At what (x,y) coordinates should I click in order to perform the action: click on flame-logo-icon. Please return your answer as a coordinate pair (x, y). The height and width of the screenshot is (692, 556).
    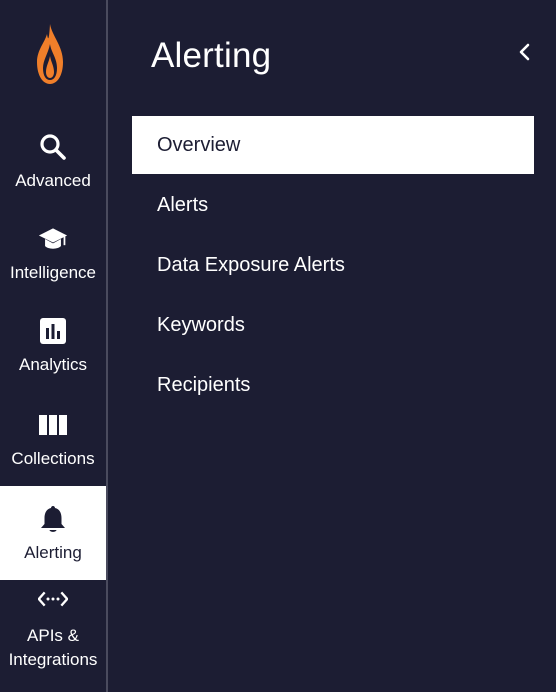
    Looking at the image, I should click on (50, 54).